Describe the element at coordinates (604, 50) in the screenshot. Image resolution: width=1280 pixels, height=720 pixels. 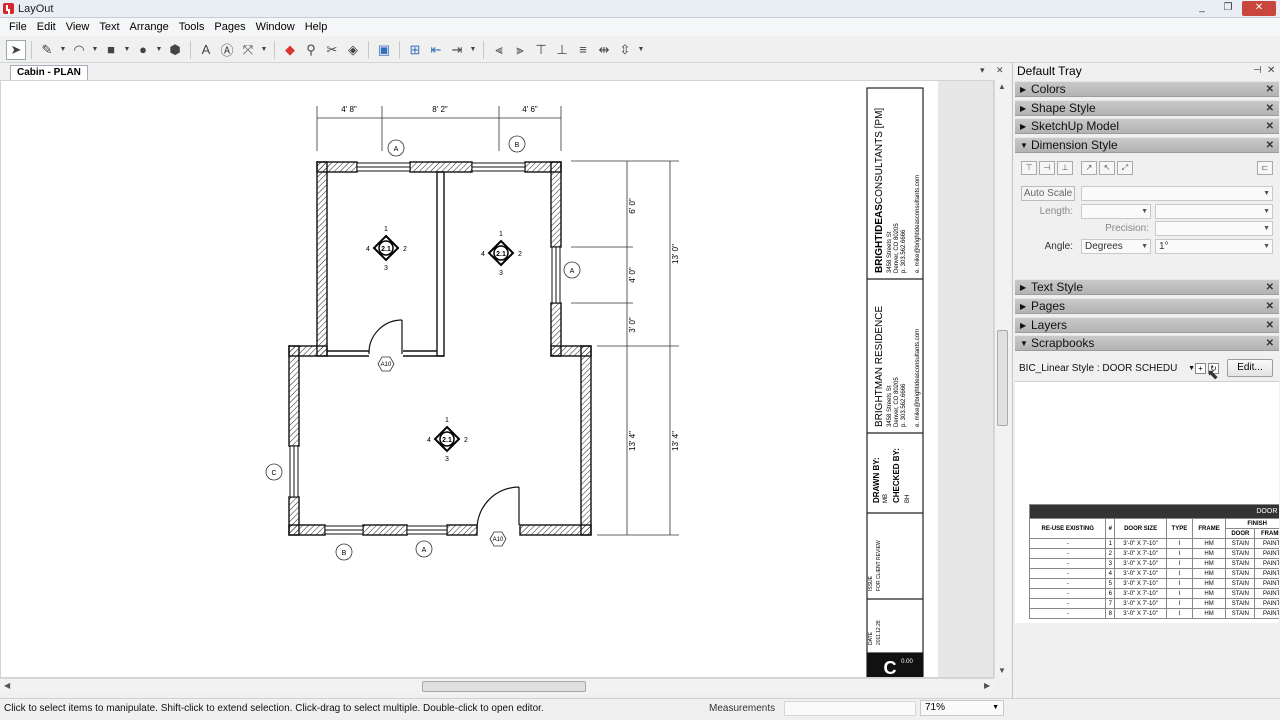
I see `space-horizontal-icon: ⇹` at that location.